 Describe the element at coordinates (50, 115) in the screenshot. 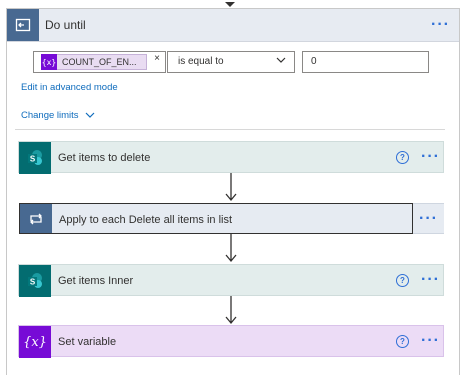

I see `change-limits-label: Change limits` at that location.